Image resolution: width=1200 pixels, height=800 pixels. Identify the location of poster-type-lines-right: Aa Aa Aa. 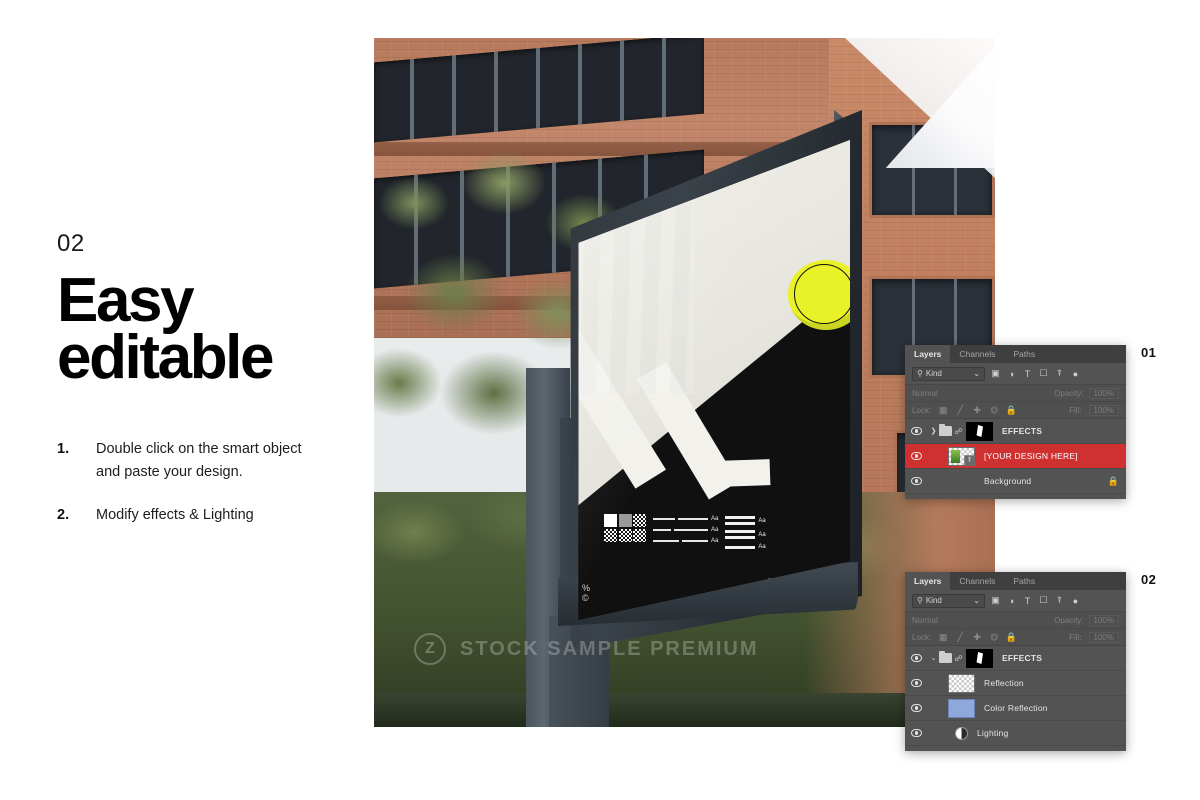
(745, 532).